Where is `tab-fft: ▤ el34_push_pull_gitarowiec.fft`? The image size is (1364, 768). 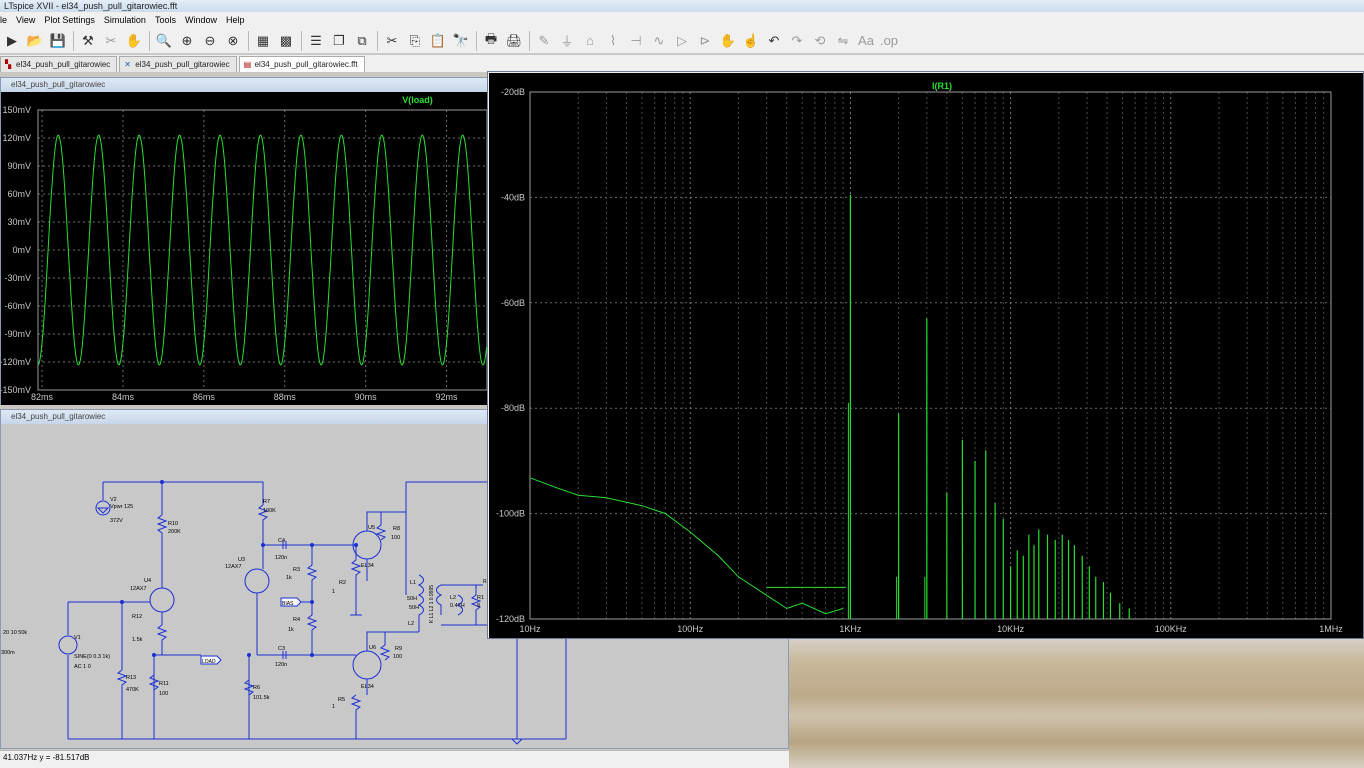
tab-fft: ▤ el34_push_pull_gitarowiec.fft is located at coordinates (301, 64).